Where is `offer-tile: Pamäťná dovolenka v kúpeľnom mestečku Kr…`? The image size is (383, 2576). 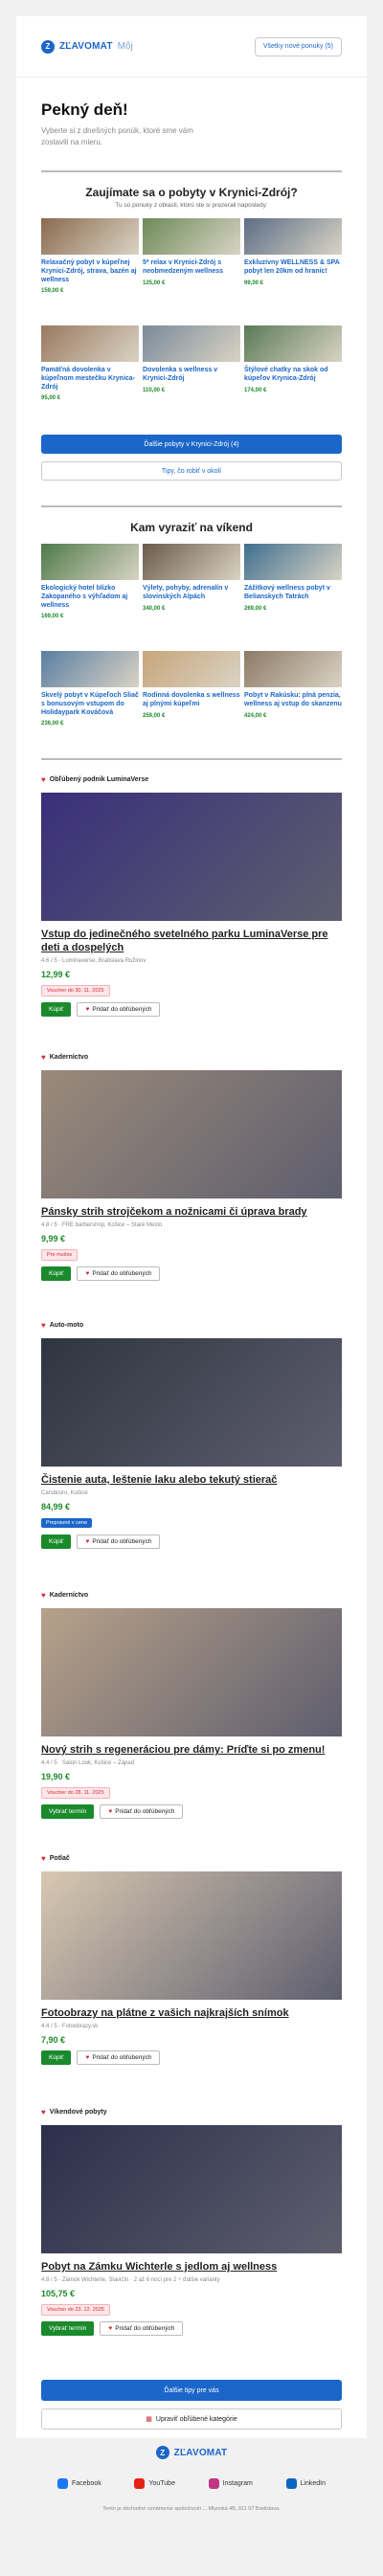
offer-tile: Pamäťná dovolenka v kúpeľnom mestečku Kr… is located at coordinates (90, 377).